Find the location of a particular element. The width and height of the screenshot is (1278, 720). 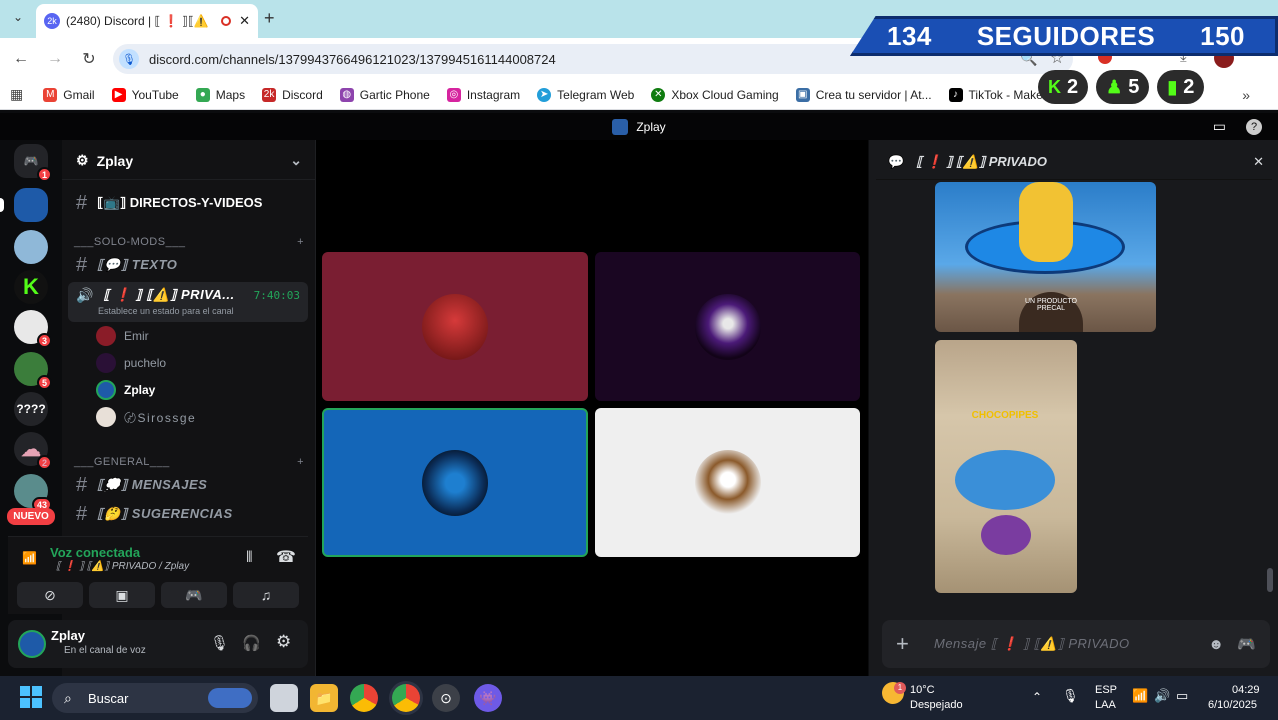

task-view-icon is located at coordinates (284, 698).